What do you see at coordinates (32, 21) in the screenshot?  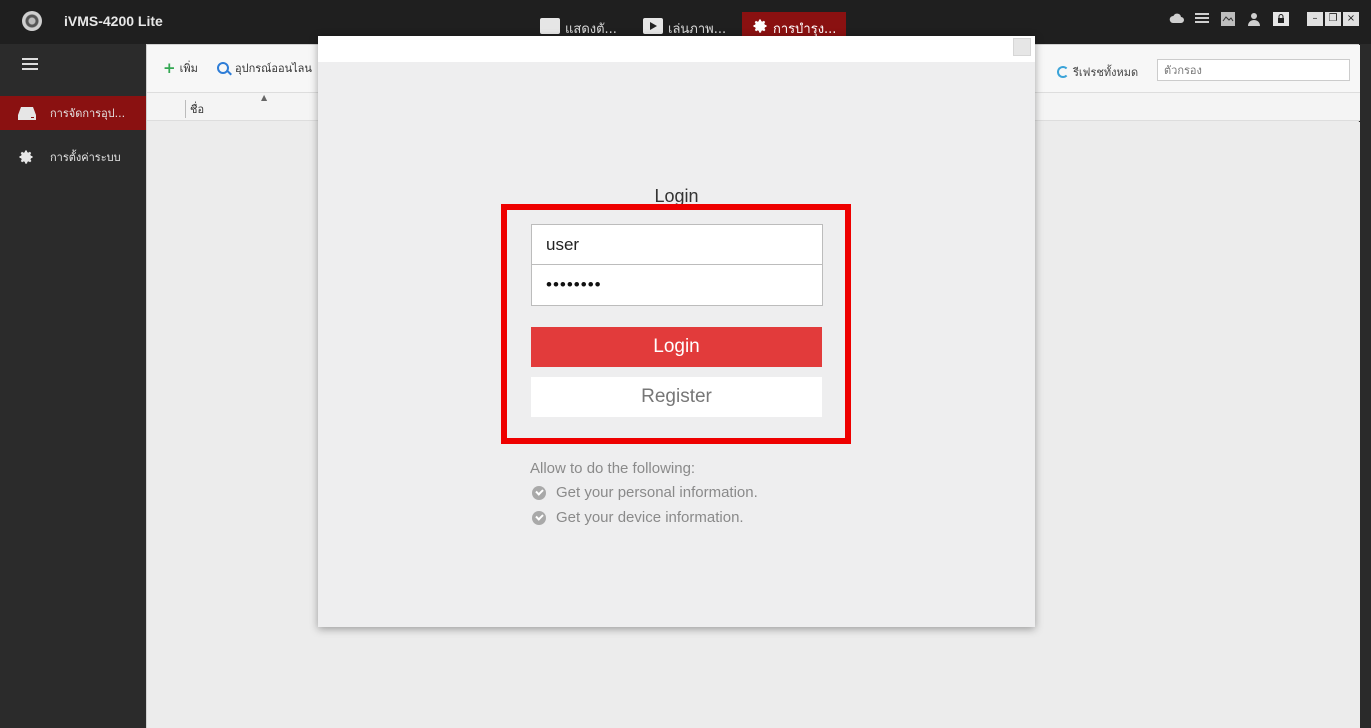 I see `app-logo-icon` at bounding box center [32, 21].